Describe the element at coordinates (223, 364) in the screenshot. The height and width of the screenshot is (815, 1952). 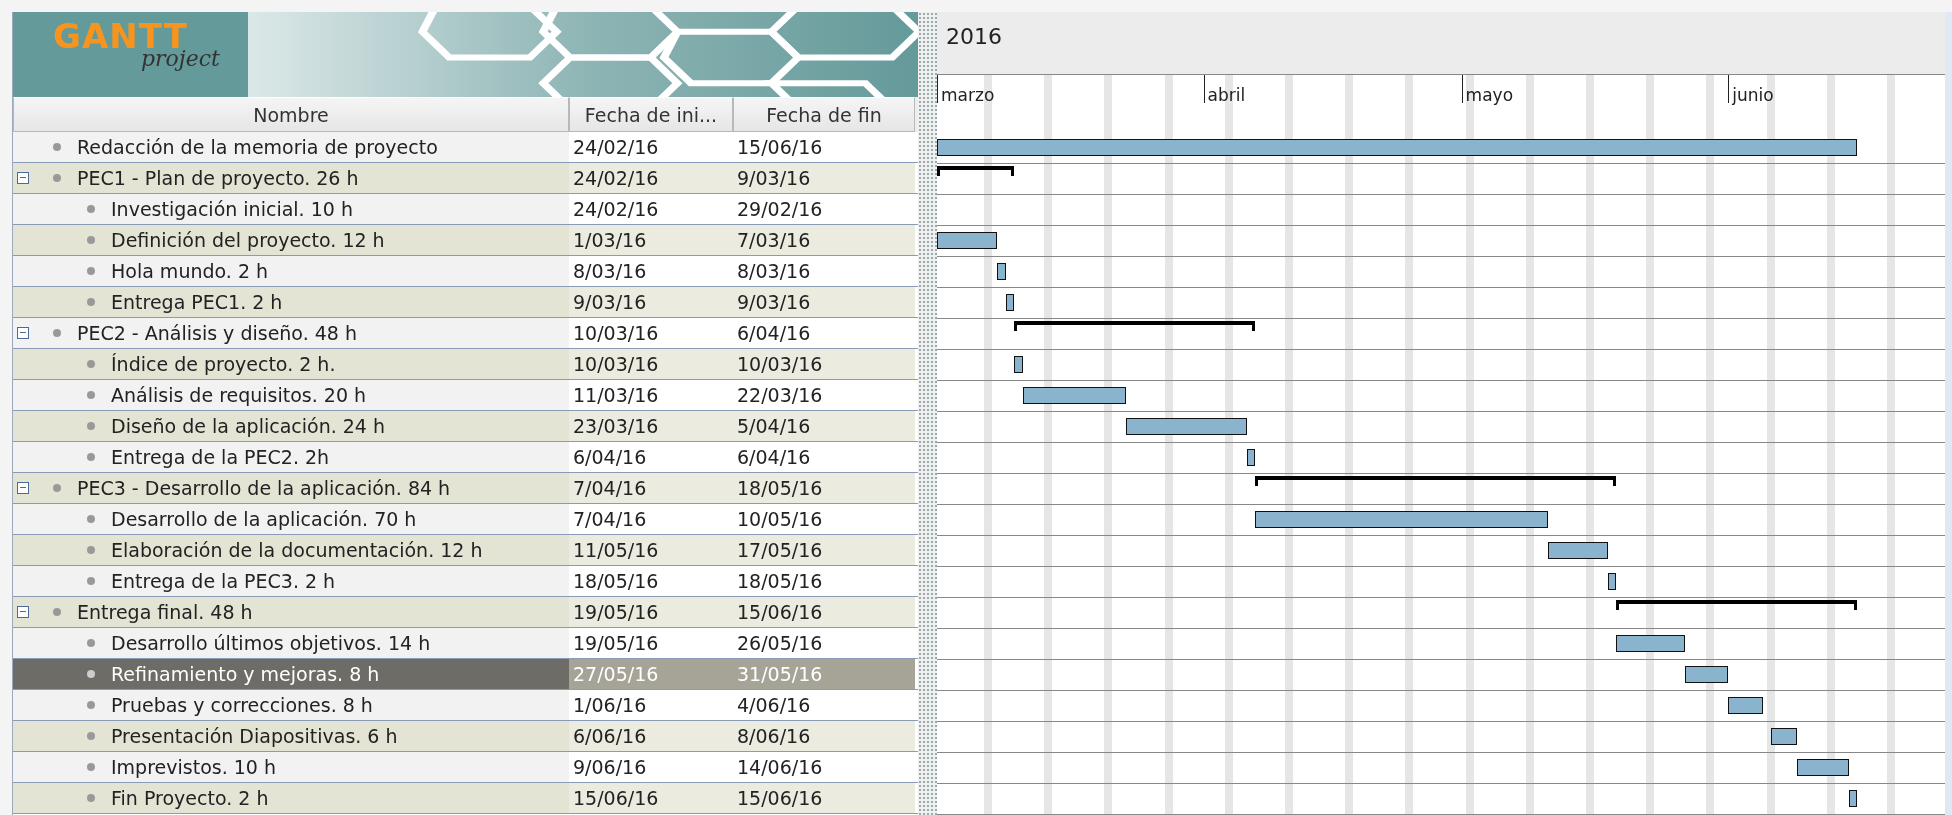
I see `task-name: Índice de proyecto. 2 h.` at that location.